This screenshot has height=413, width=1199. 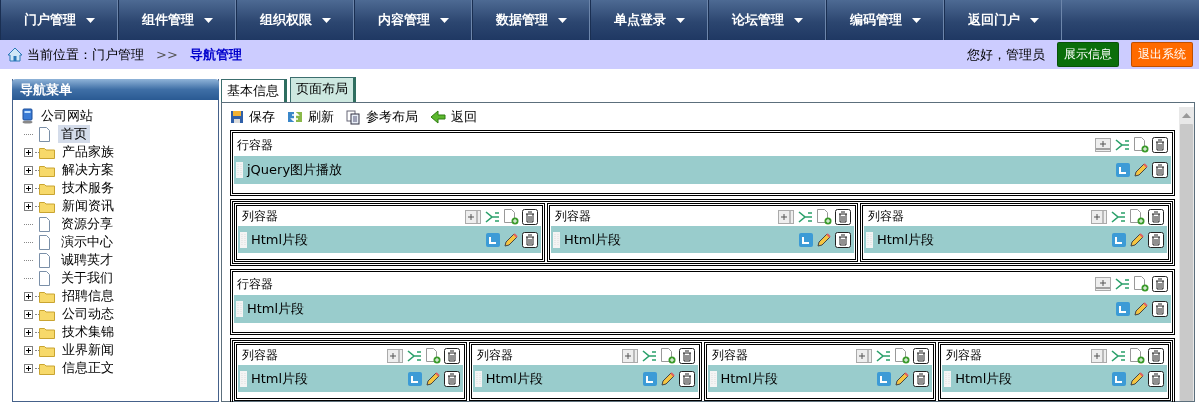 What do you see at coordinates (1186, 254) in the screenshot?
I see `scrollbar` at bounding box center [1186, 254].